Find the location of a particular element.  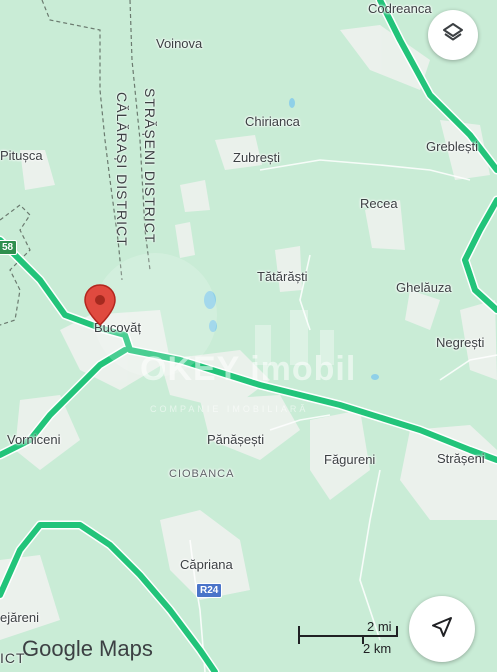

place-chirianca: Chirianca is located at coordinates (272, 121).